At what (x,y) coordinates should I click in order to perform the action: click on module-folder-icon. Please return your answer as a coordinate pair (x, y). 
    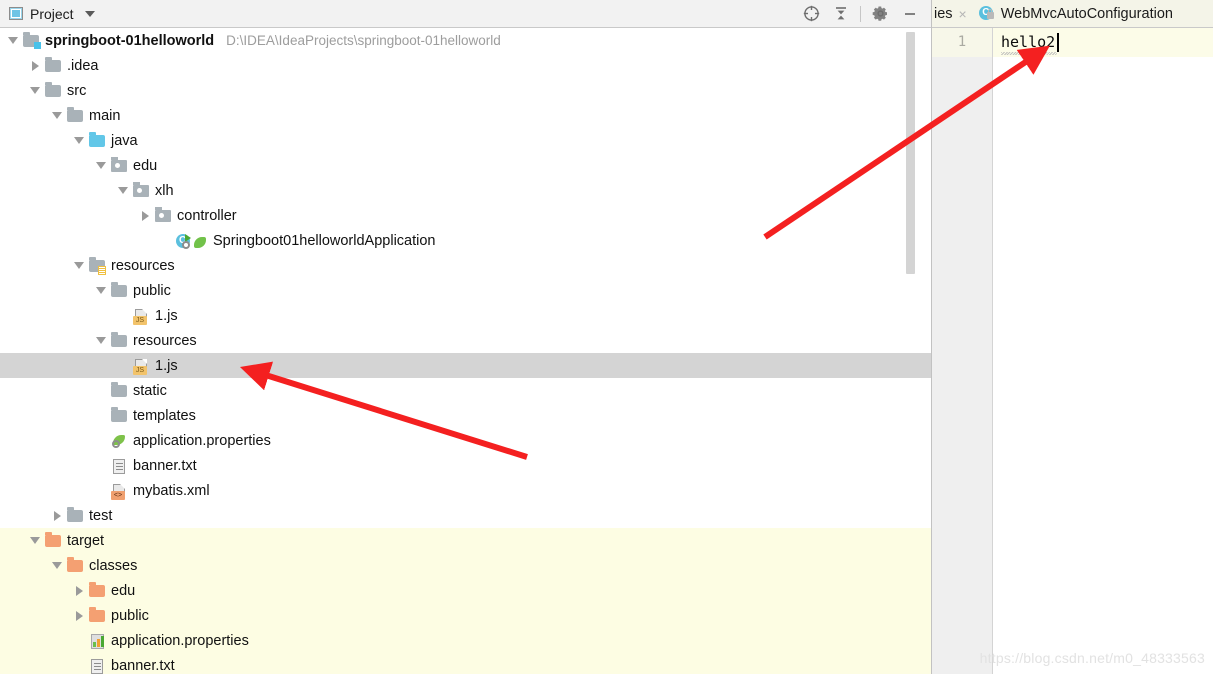
    Looking at the image, I should click on (31, 40).